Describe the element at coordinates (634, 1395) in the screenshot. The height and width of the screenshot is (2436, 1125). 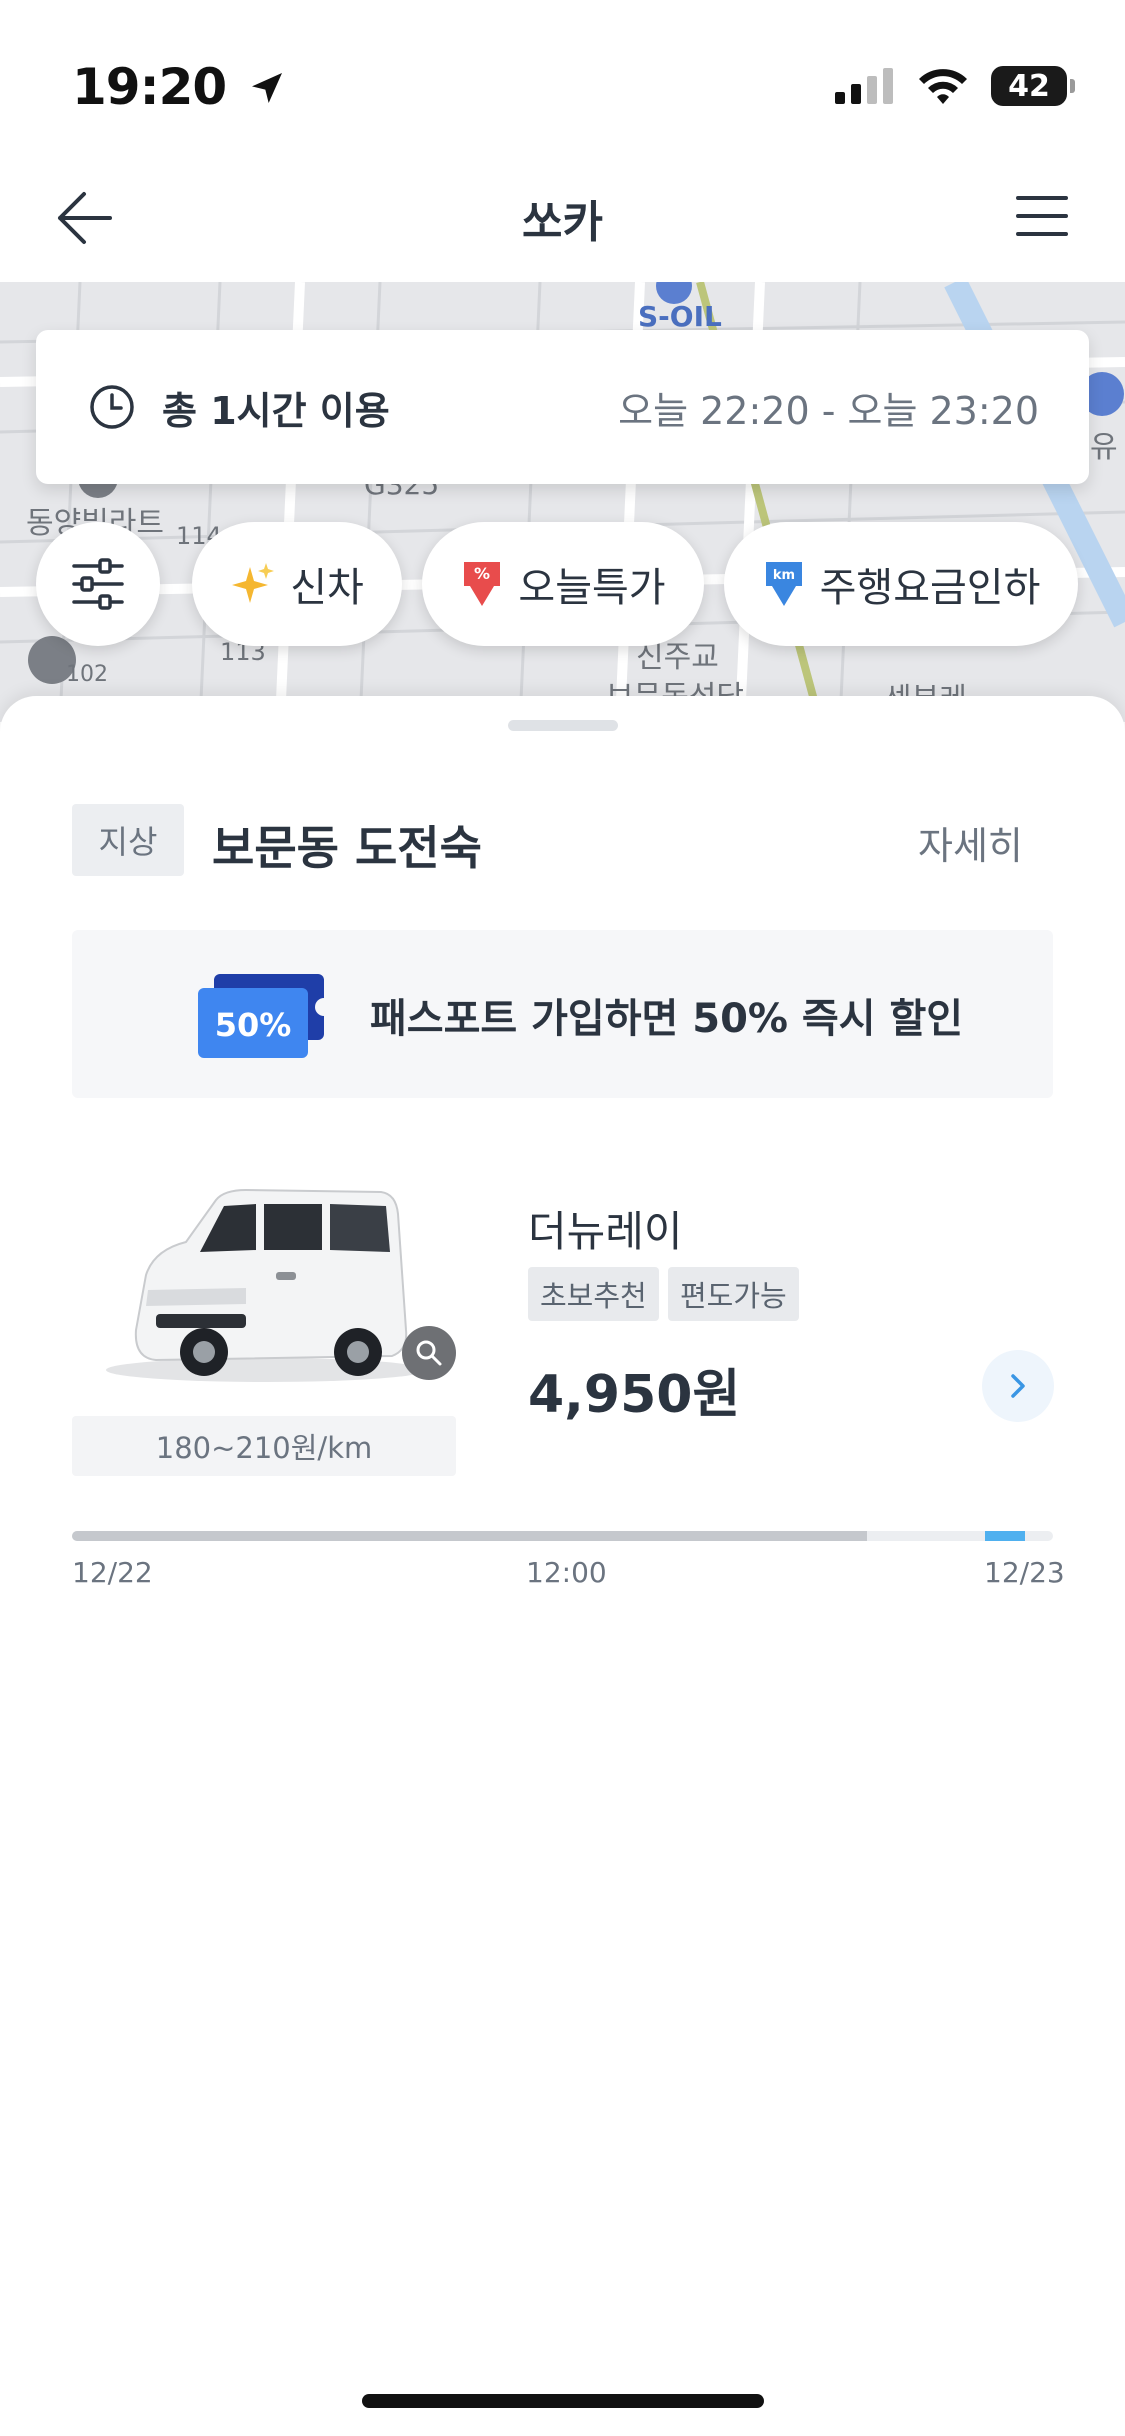
I see `car-price: 4,950원` at that location.